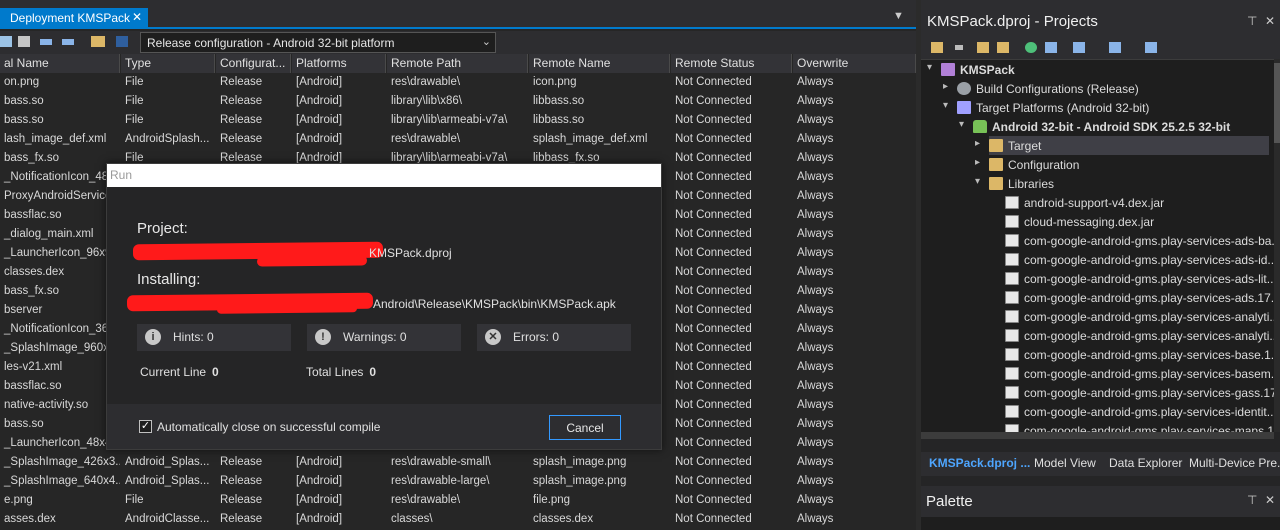 This screenshot has width=1280, height=530. What do you see at coordinates (1084, 202) in the screenshot?
I see `tree-node: android-support-v4.dex.jar` at bounding box center [1084, 202].